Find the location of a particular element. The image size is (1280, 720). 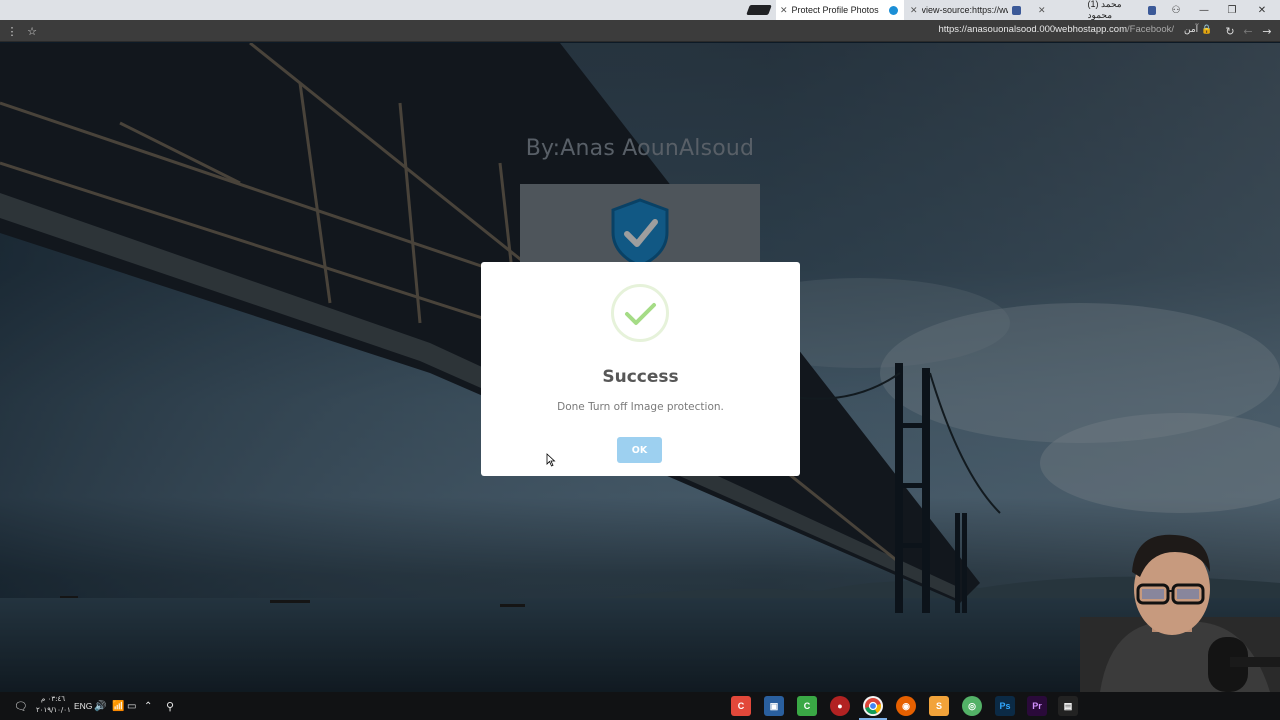

back-icon: ← is located at coordinates (1248, 31).